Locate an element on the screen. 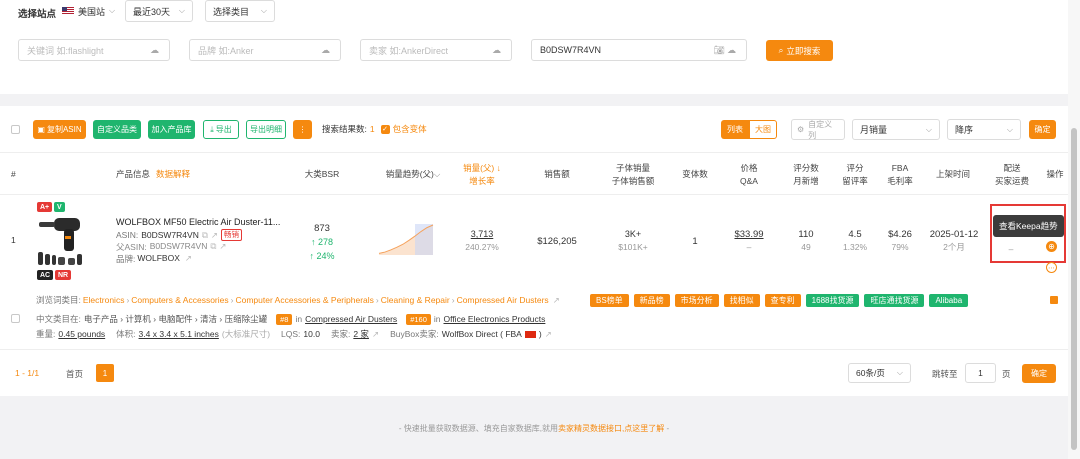  camera-icon: 📷︎☁ is located at coordinates (726, 50).